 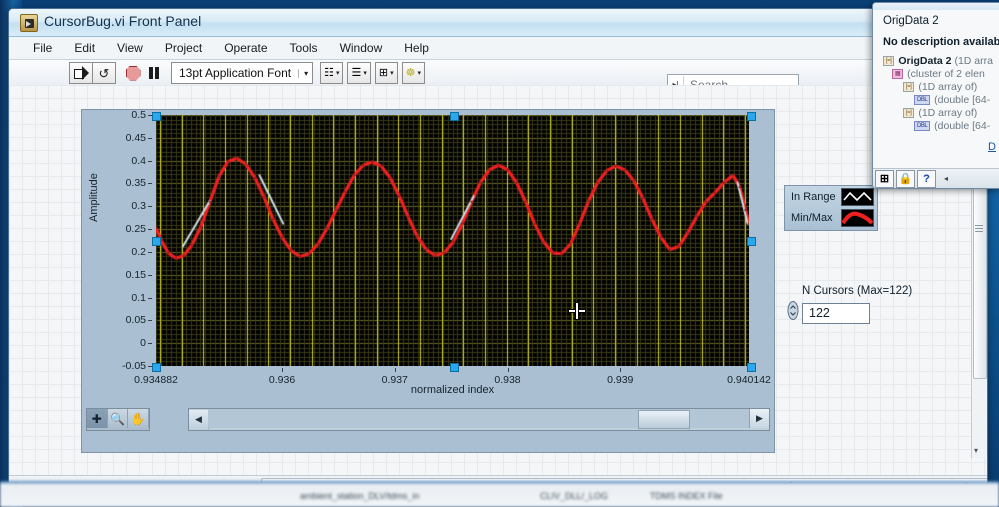 I want to click on menu-tools: Tools, so click(x=304, y=48).